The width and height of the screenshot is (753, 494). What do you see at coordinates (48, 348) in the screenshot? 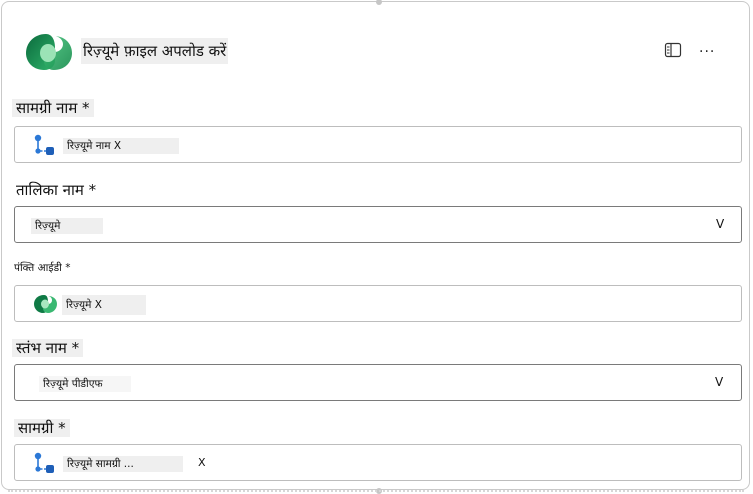
I see `column-name-label: स्तंभ नाम *` at bounding box center [48, 348].